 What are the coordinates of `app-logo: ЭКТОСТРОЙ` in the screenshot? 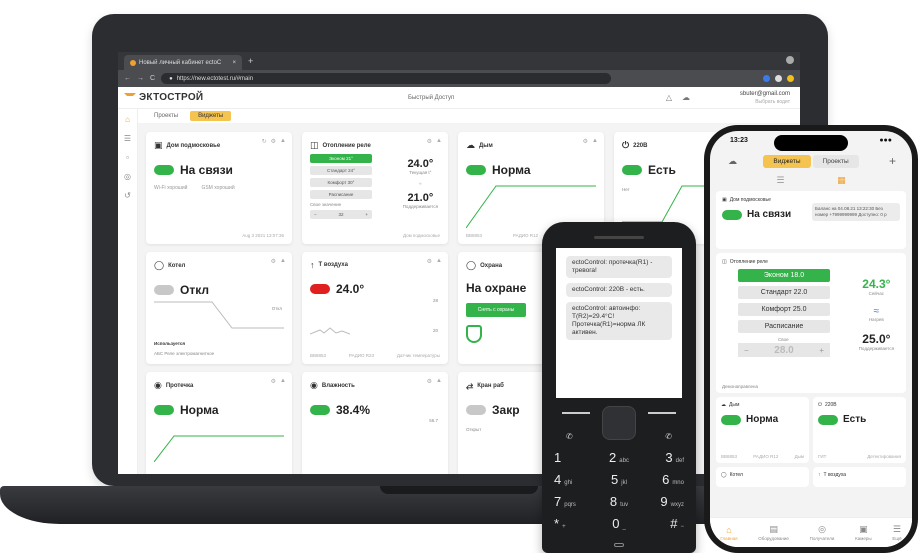 It's located at (163, 97).